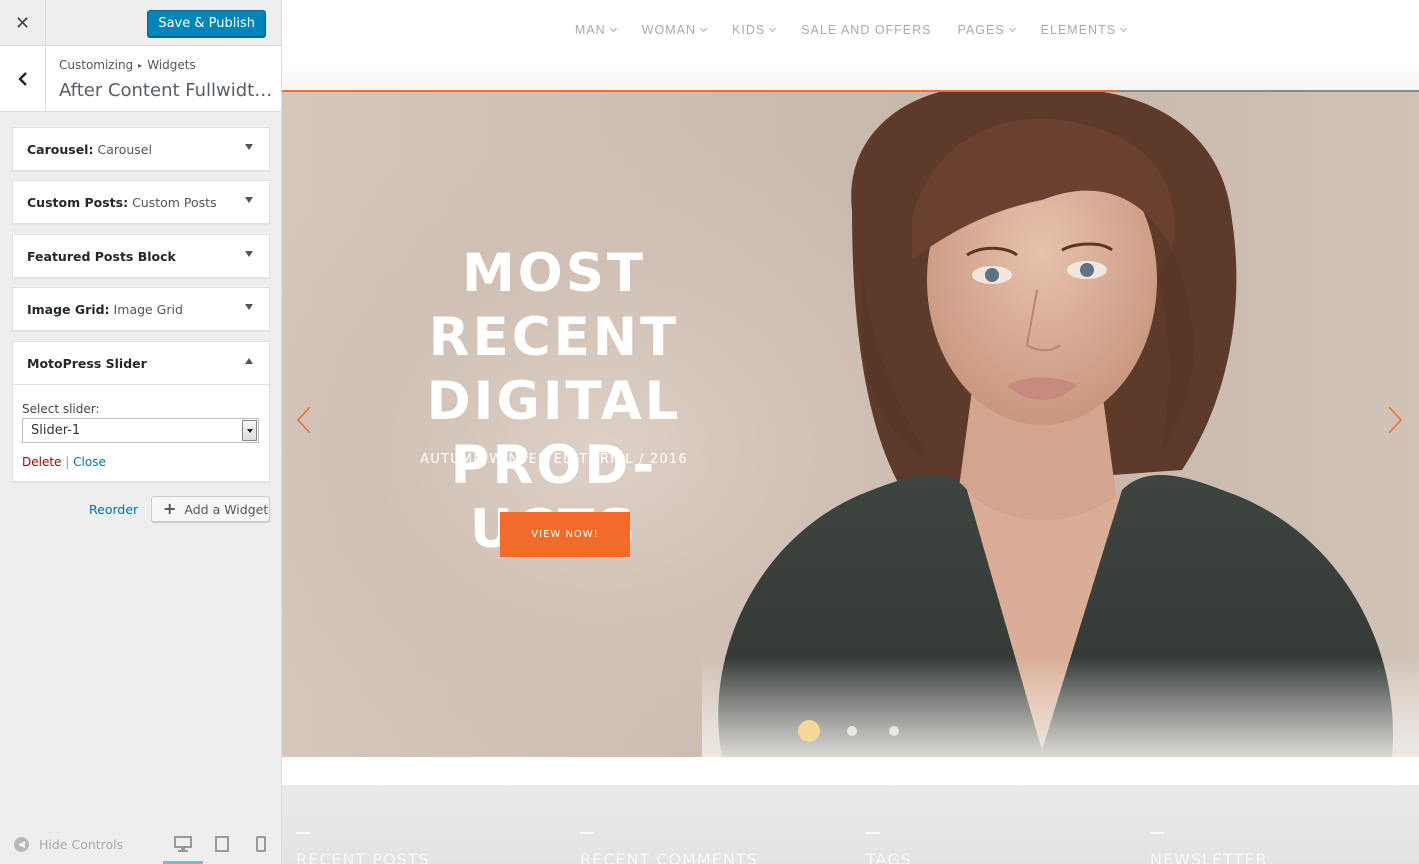 This screenshot has width=1419, height=864. I want to click on nav-item-kids: KIDS, so click(754, 30).